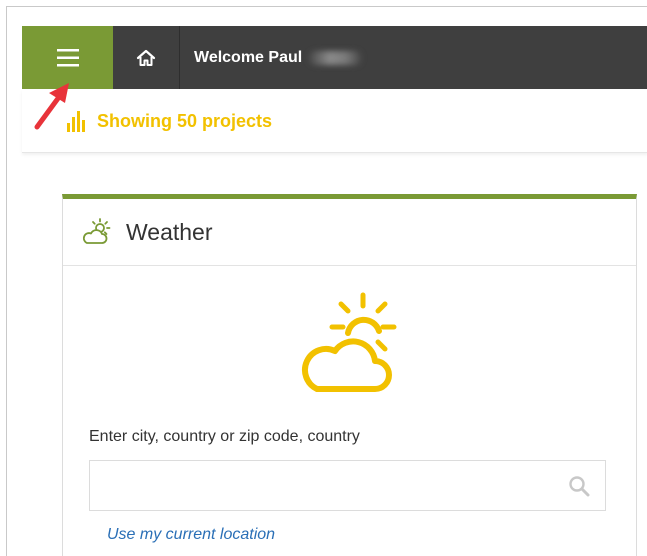 This screenshot has width=647, height=556. What do you see at coordinates (349, 232) in the screenshot?
I see `weather-card-header: Weather` at bounding box center [349, 232].